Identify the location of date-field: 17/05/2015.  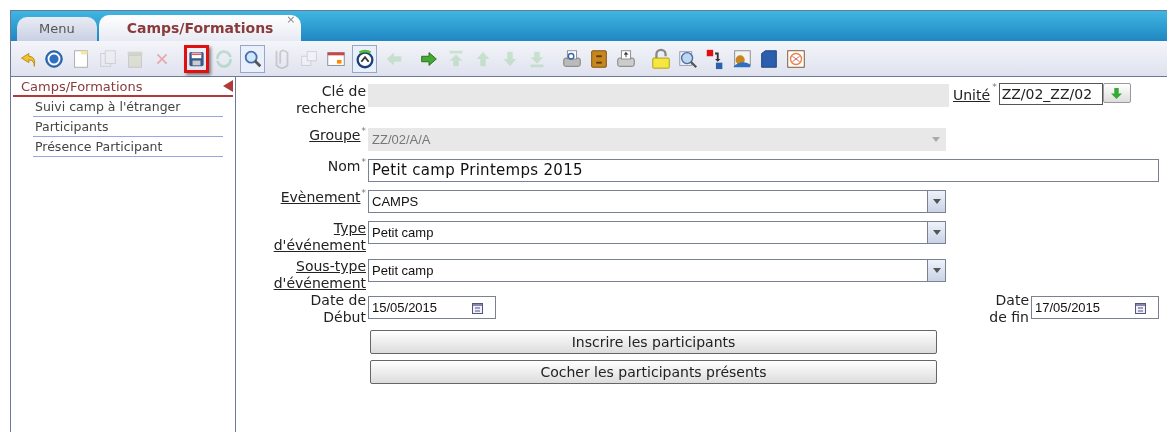
(1095, 307).